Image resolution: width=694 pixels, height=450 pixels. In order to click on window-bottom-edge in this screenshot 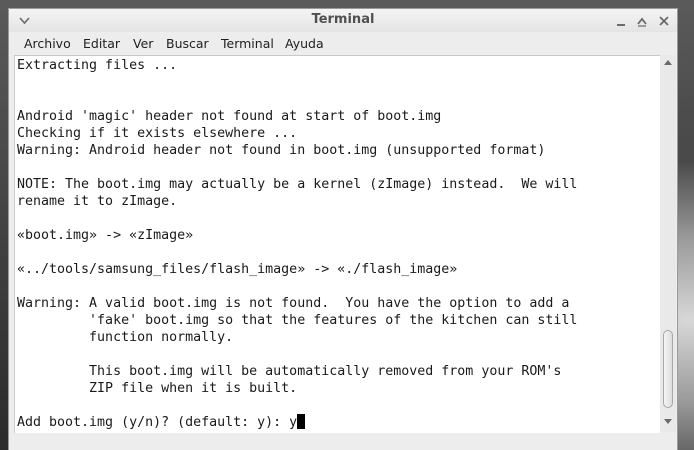, I will do `click(343, 441)`.